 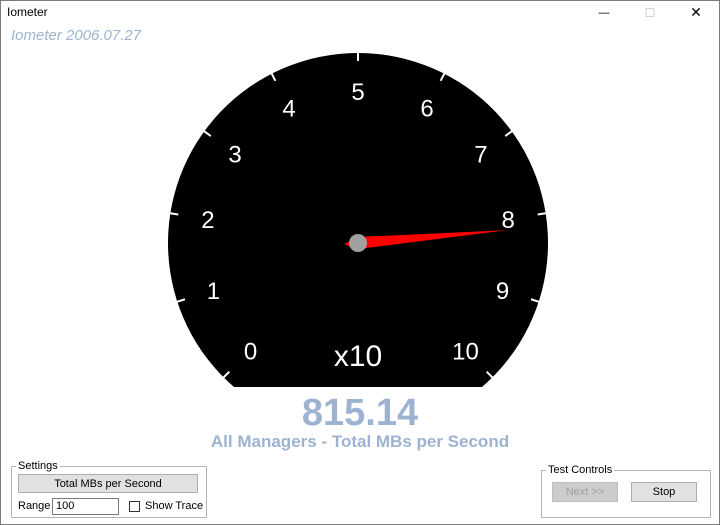 I want to click on settings-legend: Settings, so click(x=38, y=466).